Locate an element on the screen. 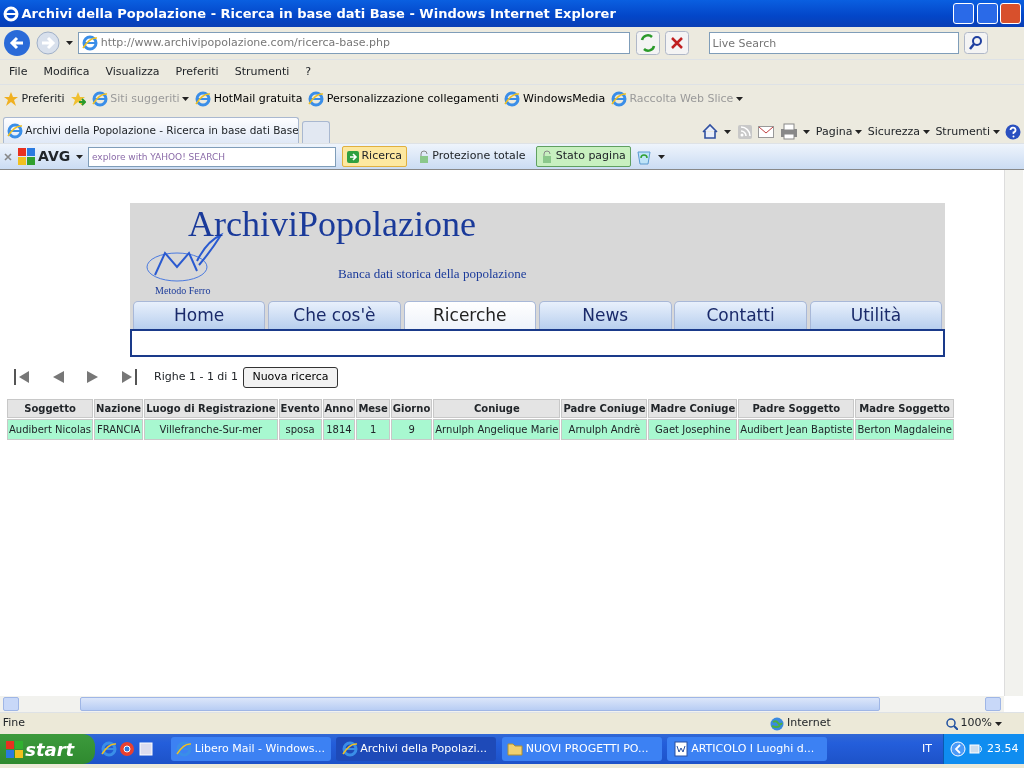 The height and width of the screenshot is (768, 1024). close-button is located at coordinates (1011, 13).